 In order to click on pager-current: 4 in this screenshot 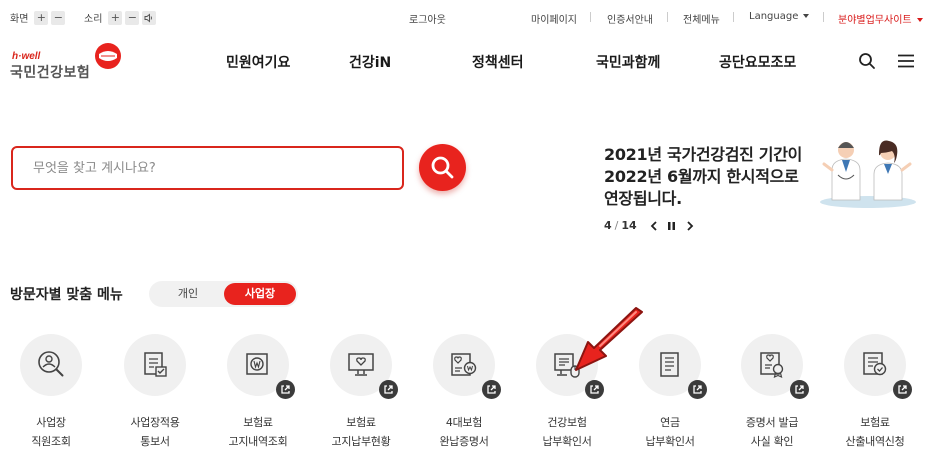, I will do `click(608, 225)`.